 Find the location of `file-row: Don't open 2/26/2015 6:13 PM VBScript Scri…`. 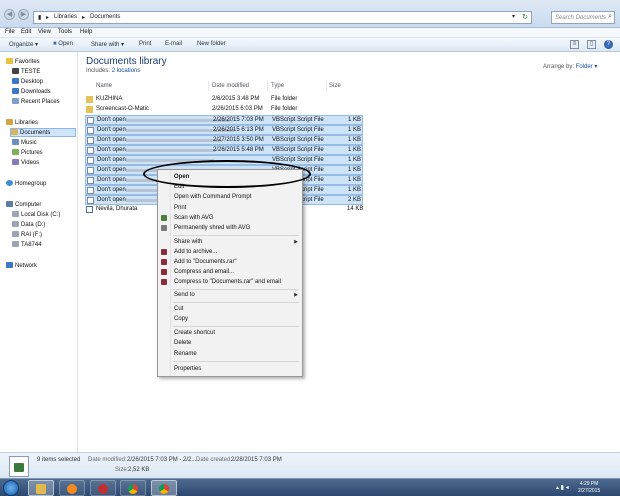

file-row: Don't open 2/26/2015 6:13 PM VBScript Scri… is located at coordinates (224, 130).